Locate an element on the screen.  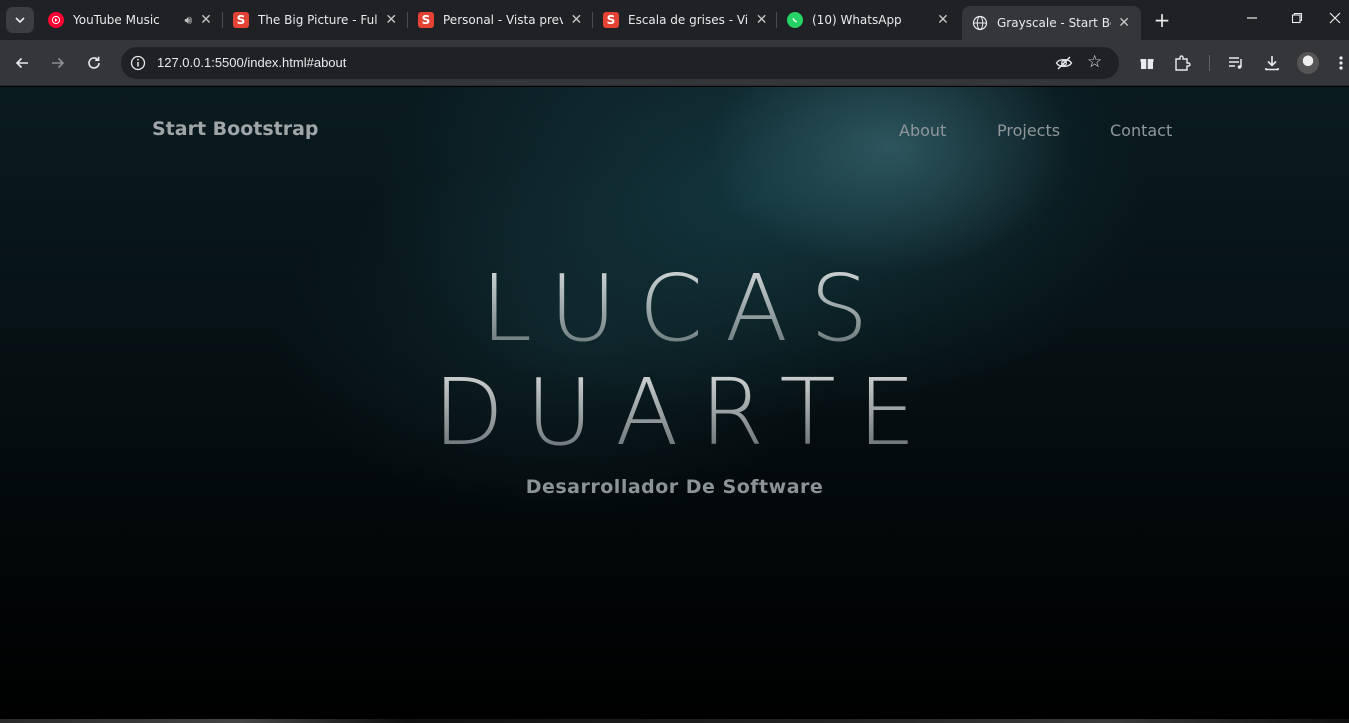
youtube-music-icon is located at coordinates (56, 20).